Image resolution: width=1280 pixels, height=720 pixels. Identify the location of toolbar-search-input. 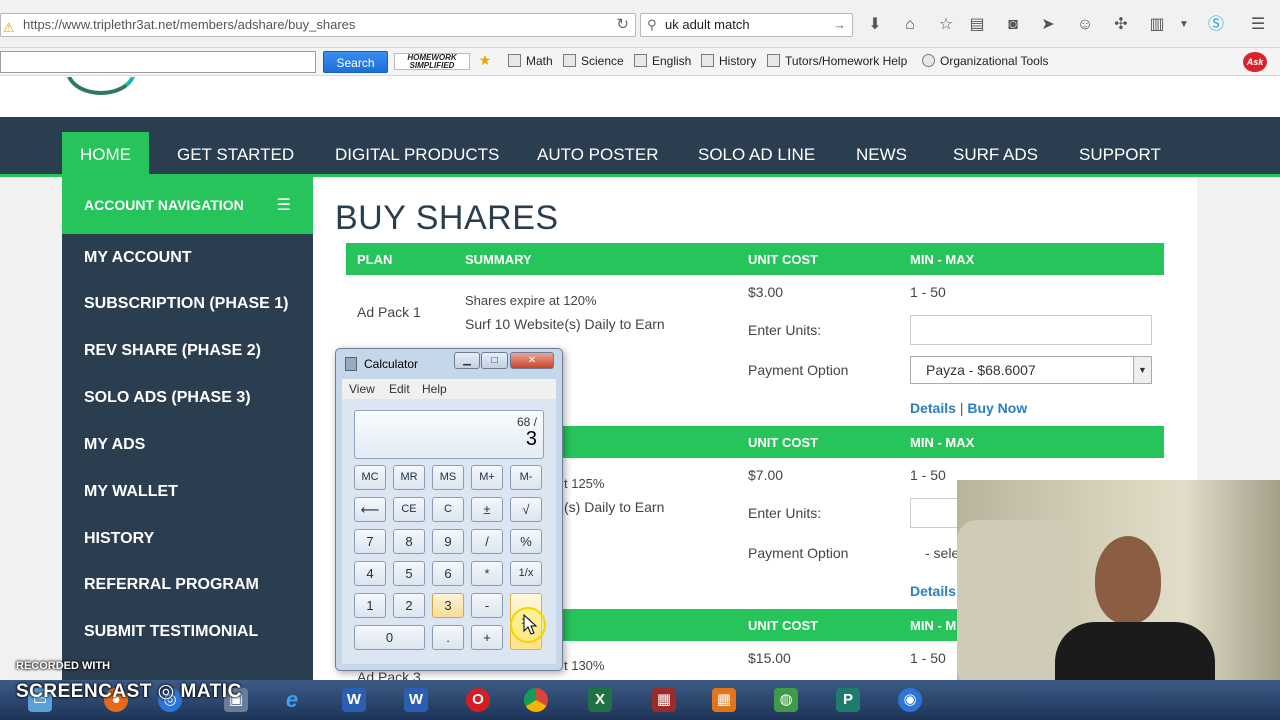
(158, 62).